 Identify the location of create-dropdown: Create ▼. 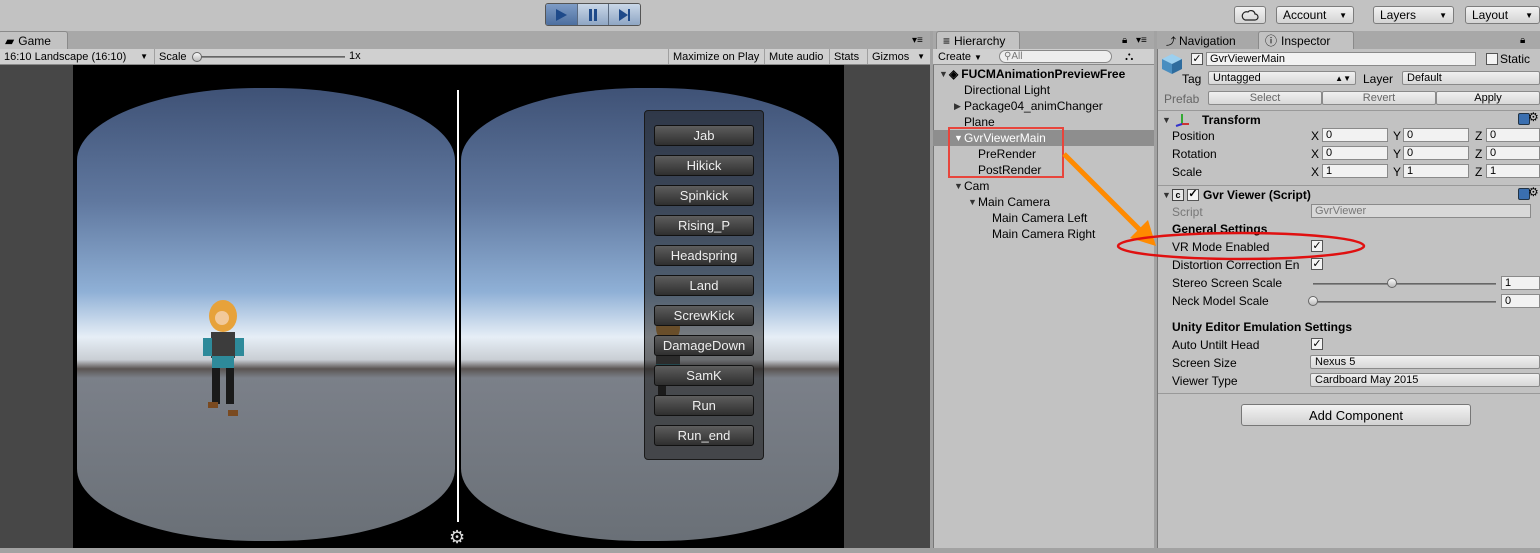
(960, 57).